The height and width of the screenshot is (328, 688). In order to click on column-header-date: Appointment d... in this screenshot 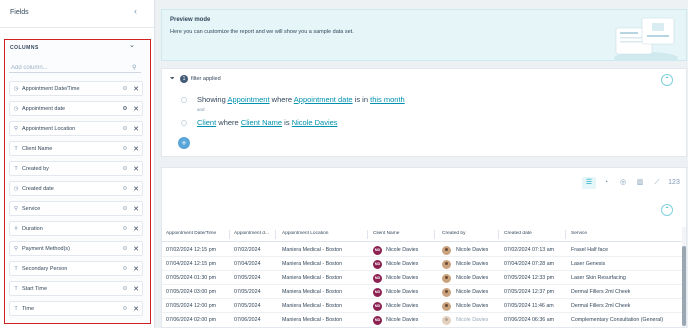, I will do `click(254, 233)`.